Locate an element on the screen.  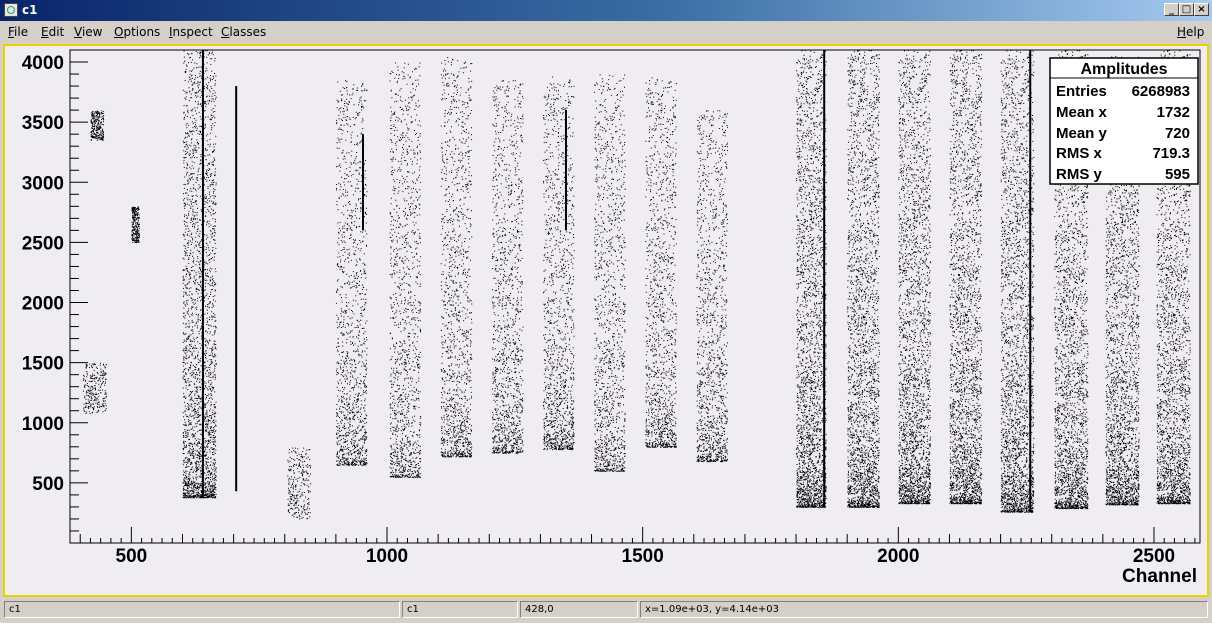
x-tick-label: 2500 is located at coordinates (1154, 556).